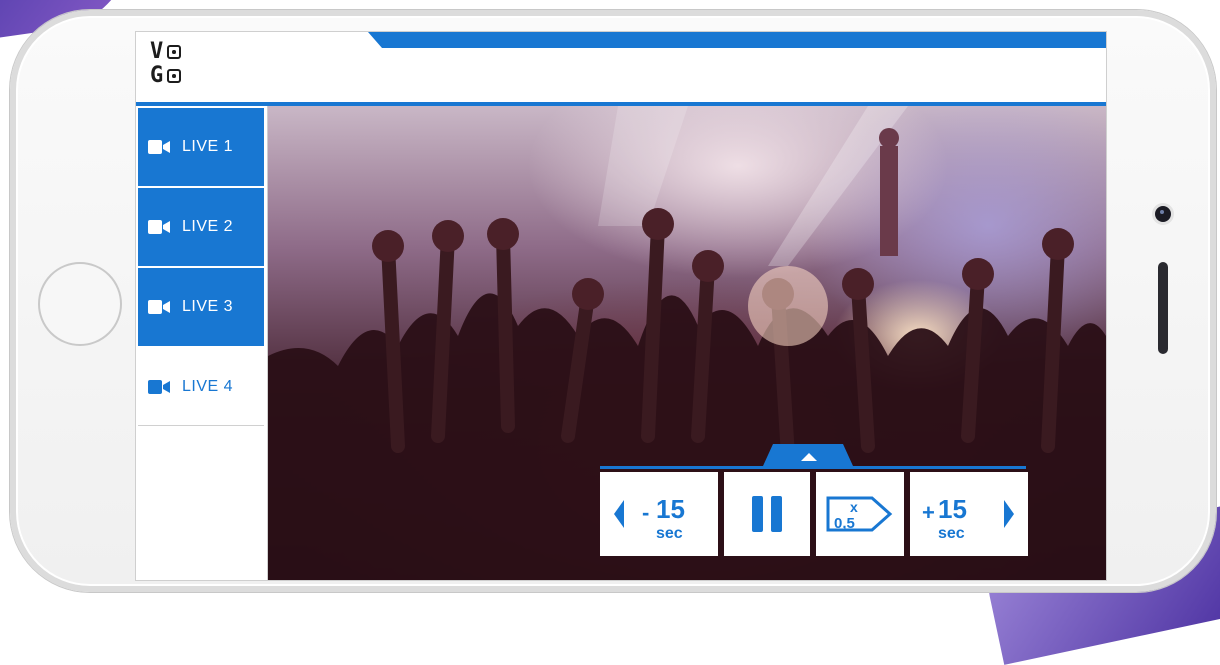 The height and width of the screenshot is (665, 1220). What do you see at coordinates (808, 455) in the screenshot?
I see `expand-controls-button` at bounding box center [808, 455].